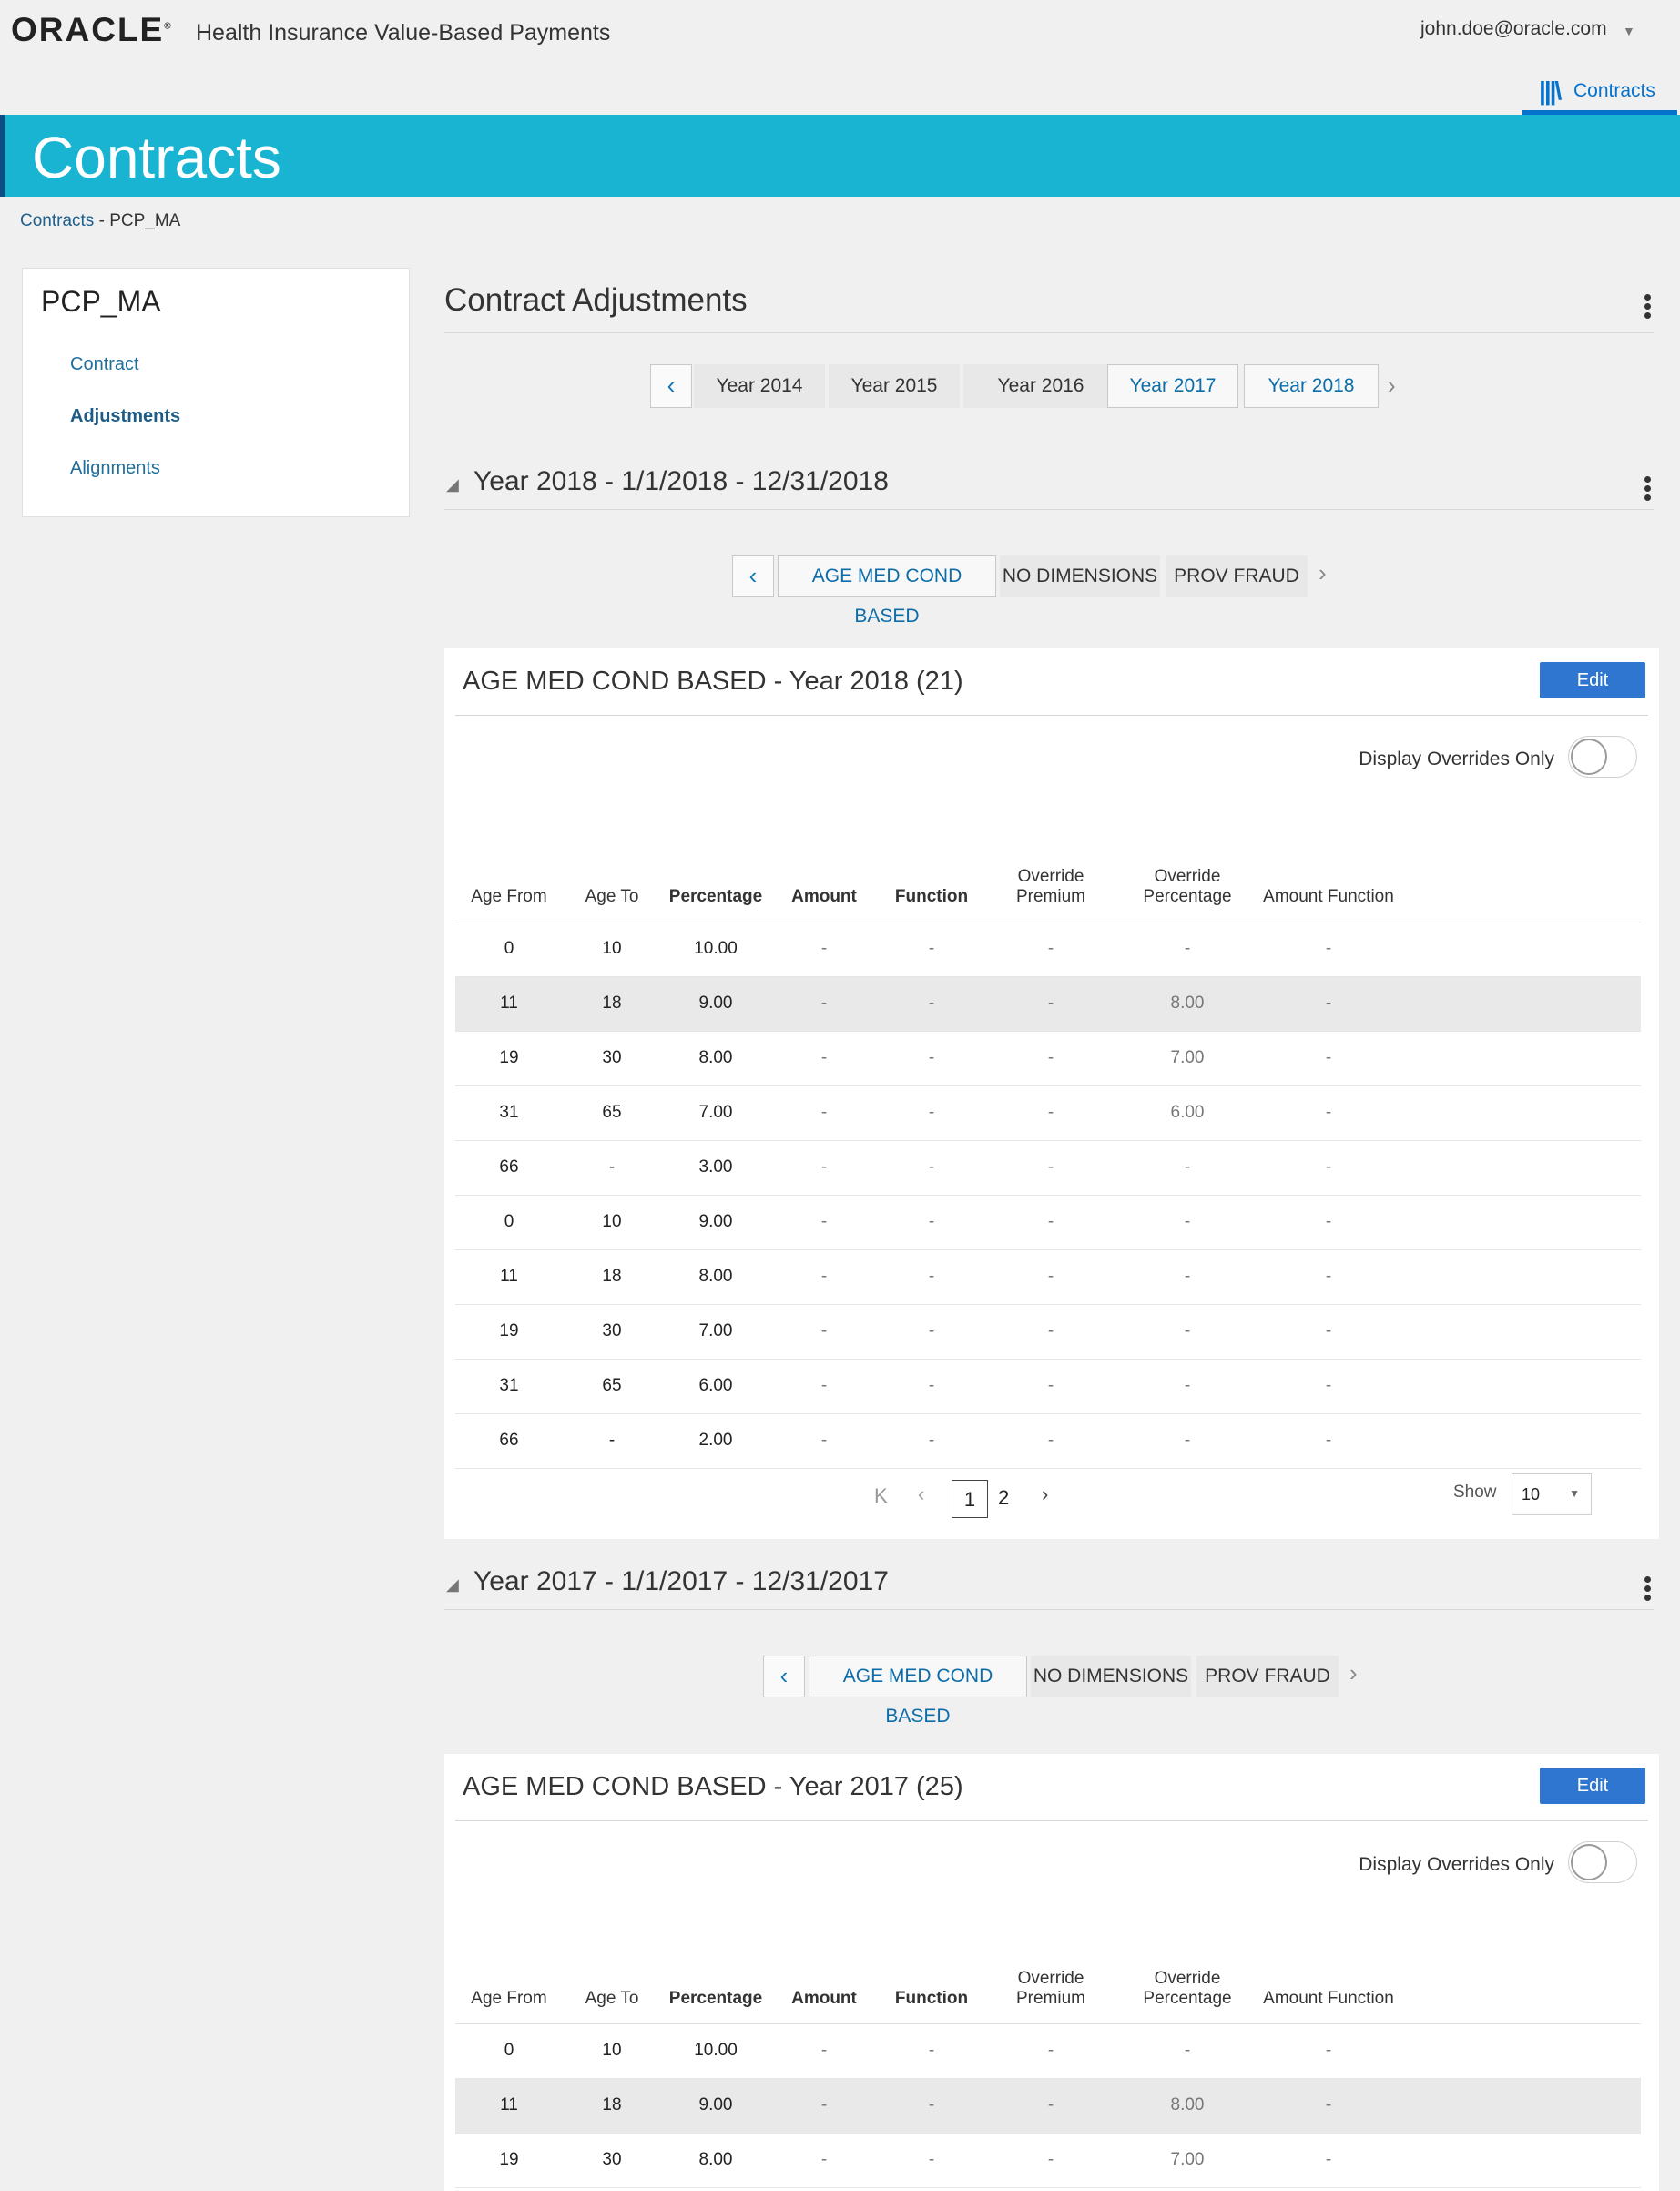 The width and height of the screenshot is (1680, 2191). What do you see at coordinates (1049, 487) in the screenshot?
I see `year-2018-header: ◢ Year 2018 - 1/1/2018 - 12/31/2018` at bounding box center [1049, 487].